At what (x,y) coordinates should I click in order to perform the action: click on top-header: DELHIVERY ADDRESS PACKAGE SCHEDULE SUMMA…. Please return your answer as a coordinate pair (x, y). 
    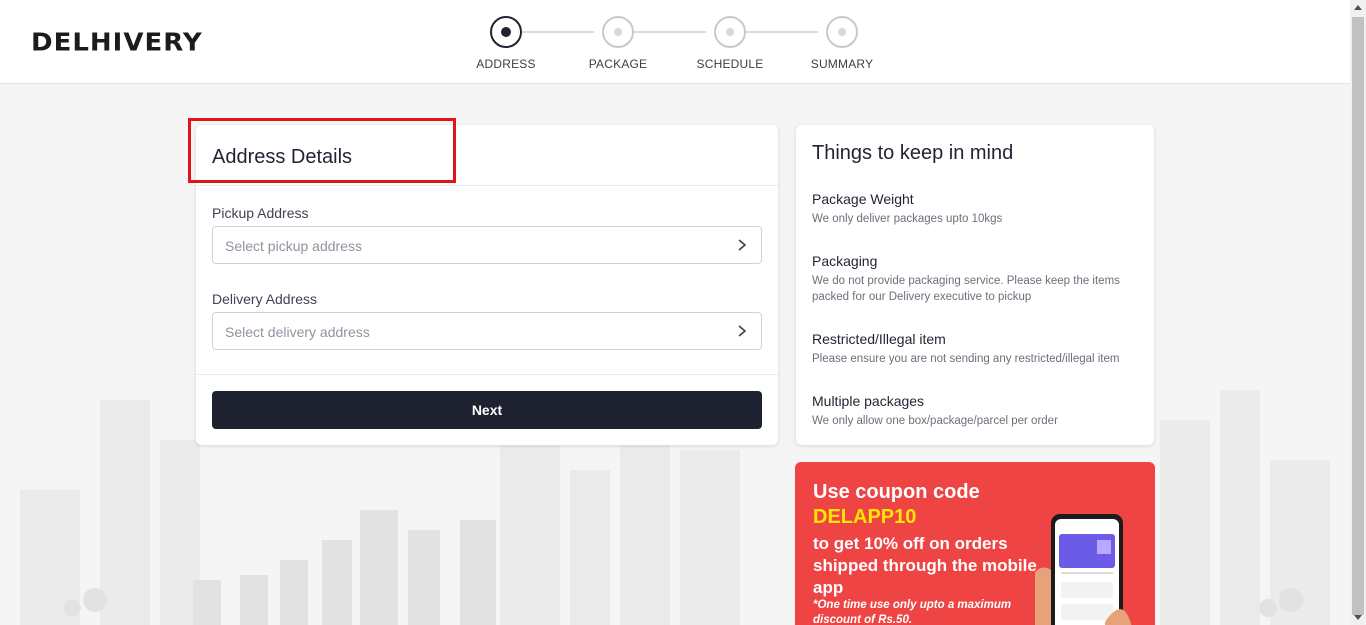
    Looking at the image, I should click on (675, 42).